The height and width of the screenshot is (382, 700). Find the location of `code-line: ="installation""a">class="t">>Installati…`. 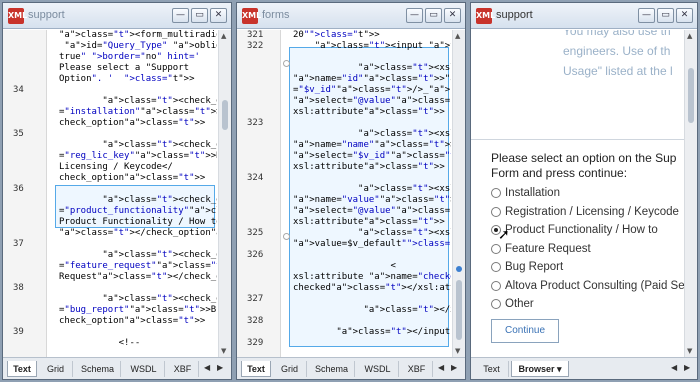

code-line: ="installation""a">class="t">>Installati… is located at coordinates (138, 112).